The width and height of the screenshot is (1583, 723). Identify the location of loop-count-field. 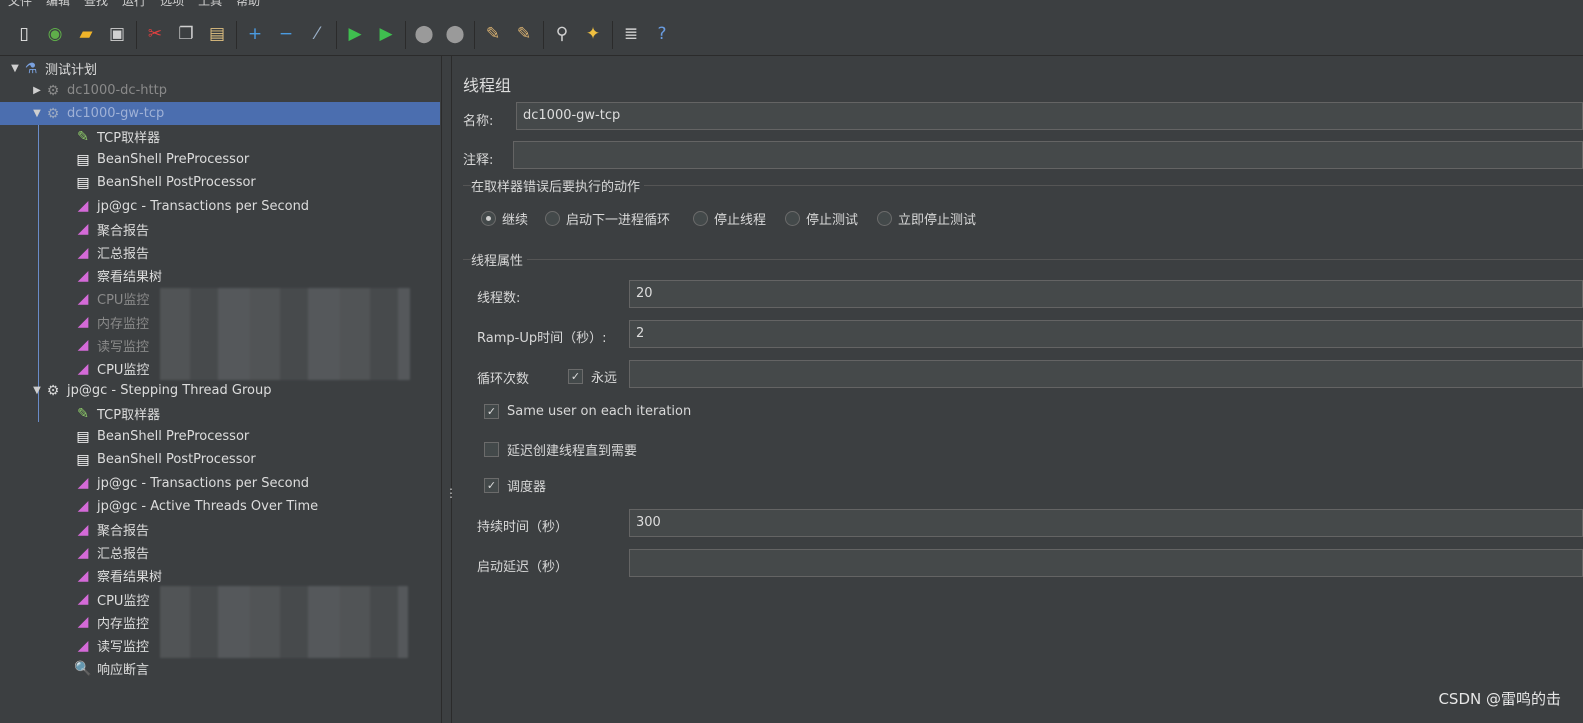
(1106, 374).